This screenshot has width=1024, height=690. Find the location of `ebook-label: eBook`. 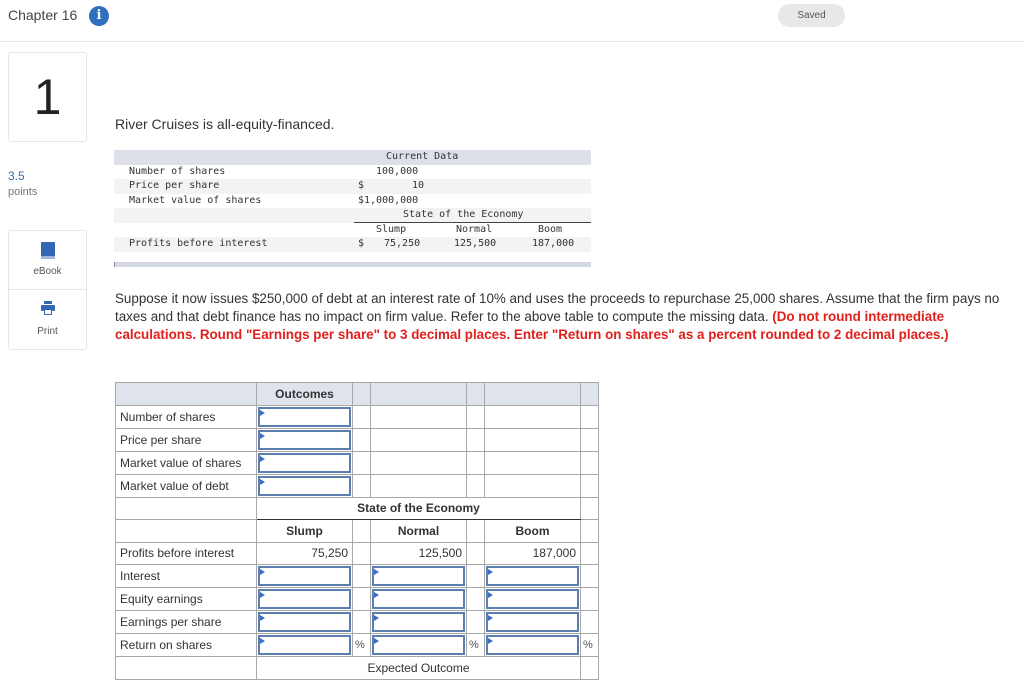

ebook-label: eBook is located at coordinates (47, 271).